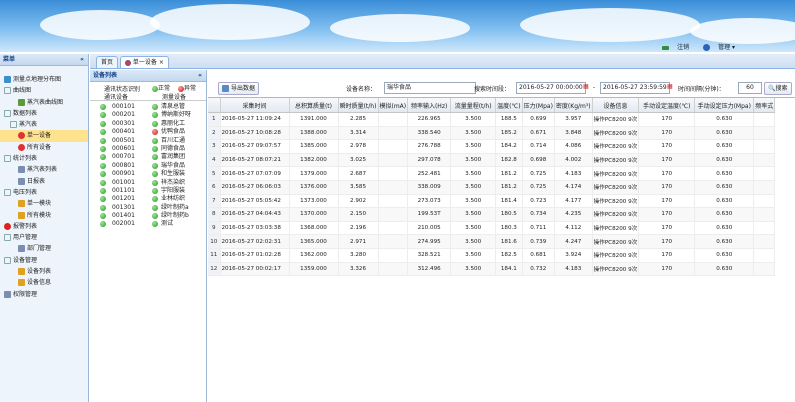 The image size is (795, 402). Describe the element at coordinates (144, 62) in the screenshot. I see `tab-single-device: 单一设备 ×` at that location.